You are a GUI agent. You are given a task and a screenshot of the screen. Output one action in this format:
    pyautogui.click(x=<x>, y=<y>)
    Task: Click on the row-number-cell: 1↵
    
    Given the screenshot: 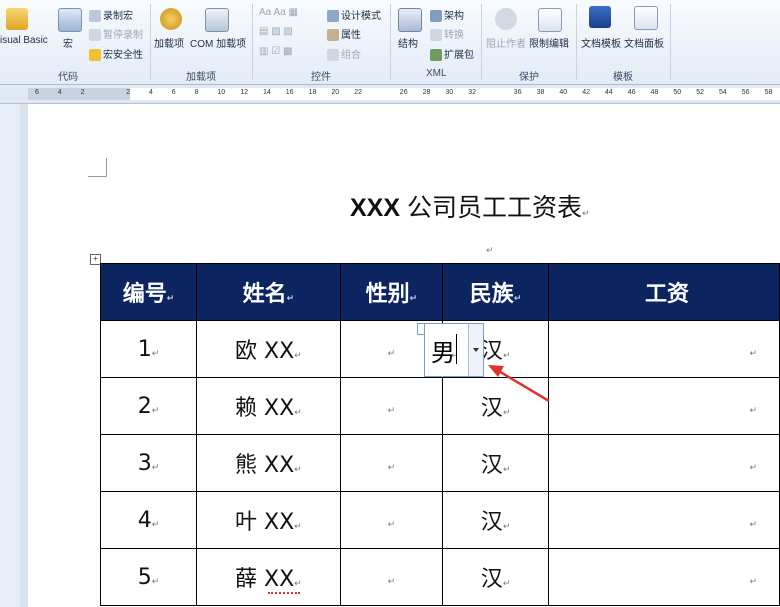 What is the action you would take?
    pyautogui.click(x=148, y=349)
    